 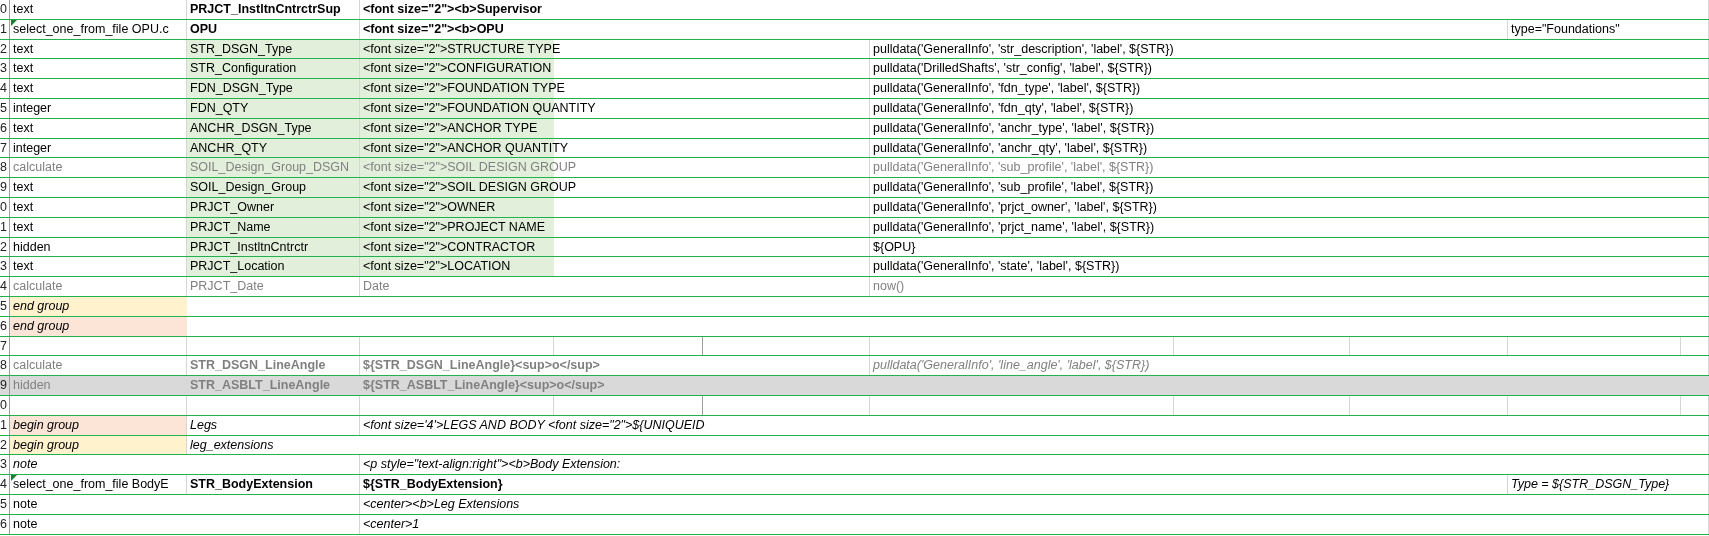 I want to click on table-cell: Date, so click(x=615, y=286).